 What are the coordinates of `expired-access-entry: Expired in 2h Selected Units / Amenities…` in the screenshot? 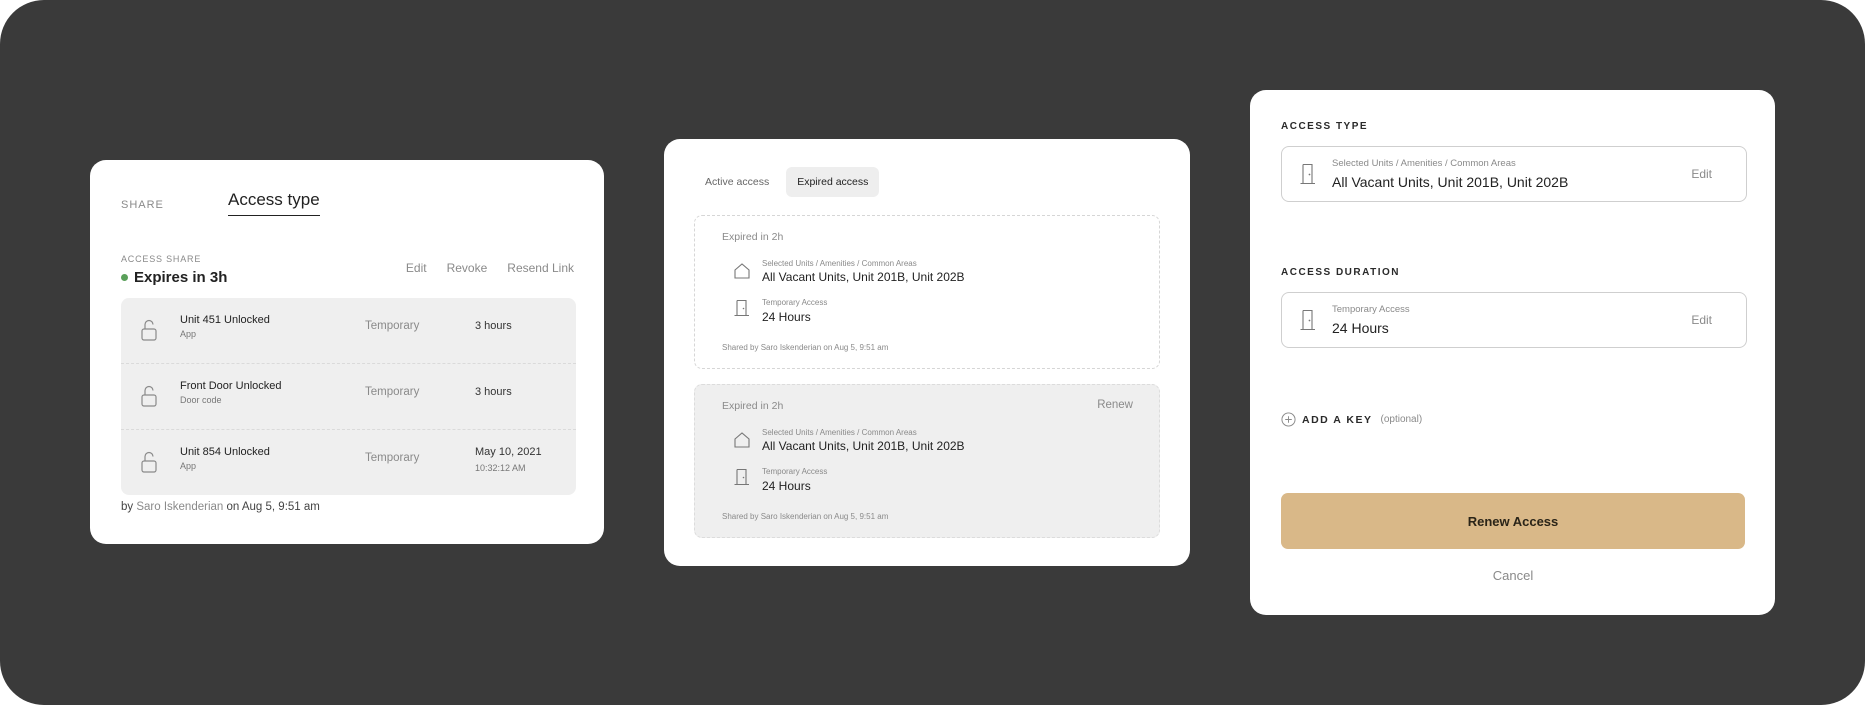 It's located at (927, 292).